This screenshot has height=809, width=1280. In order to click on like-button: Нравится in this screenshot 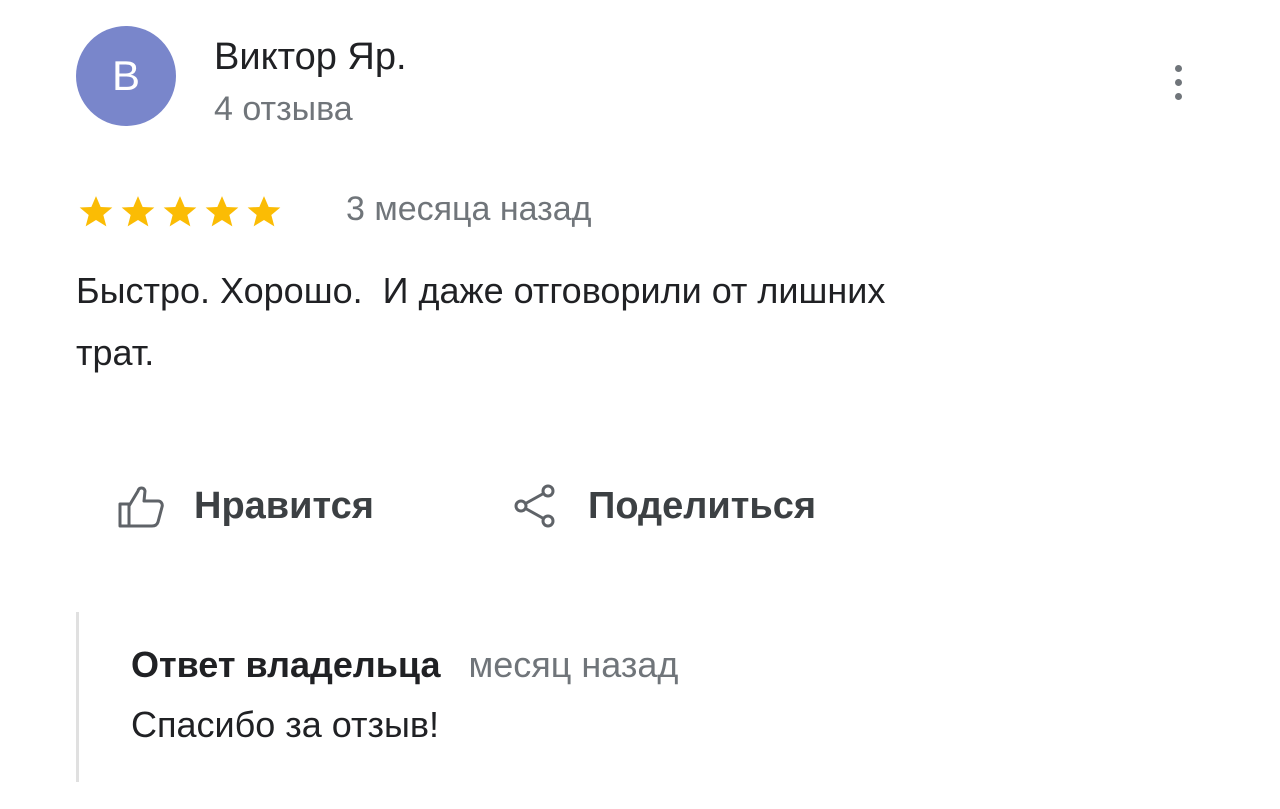, I will do `click(245, 506)`.